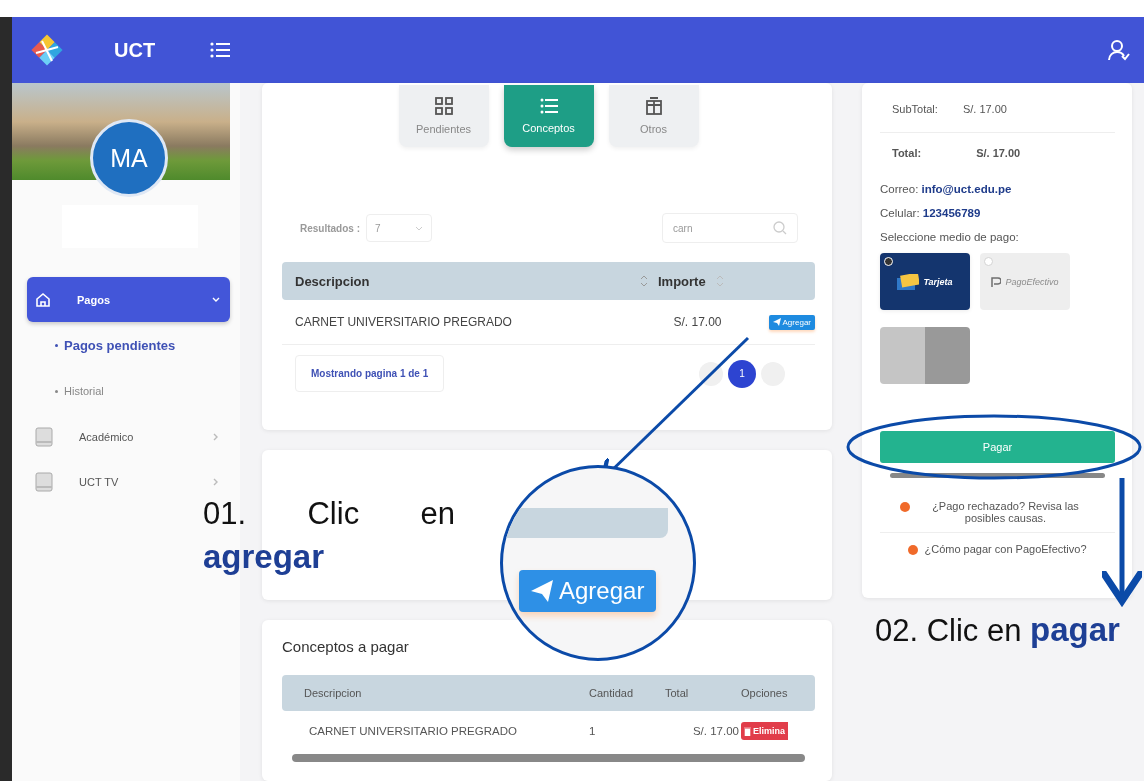  I want to click on brand-name: UCT, so click(135, 50).